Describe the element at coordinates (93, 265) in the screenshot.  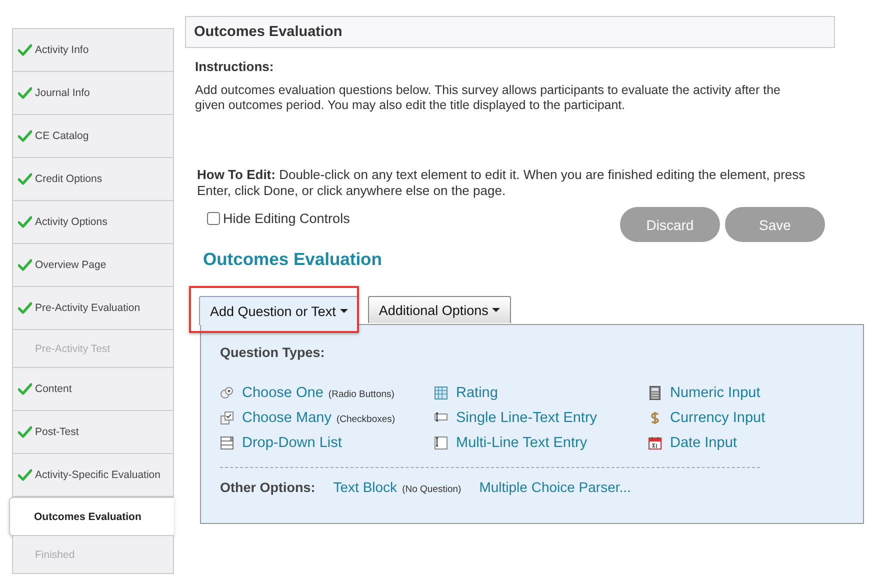
I see `sidebar-item: Overview Page` at that location.